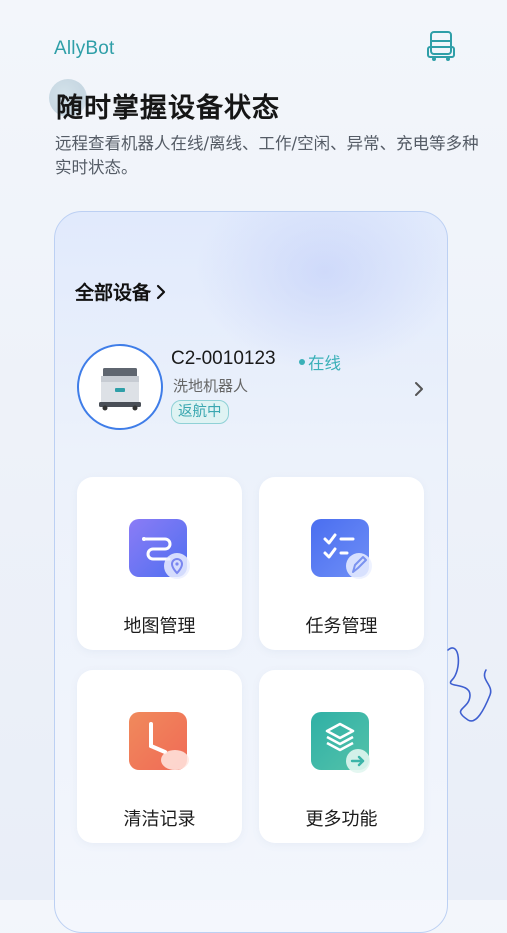 Image resolution: width=507 pixels, height=933 pixels. I want to click on robot-device-icon, so click(441, 46).